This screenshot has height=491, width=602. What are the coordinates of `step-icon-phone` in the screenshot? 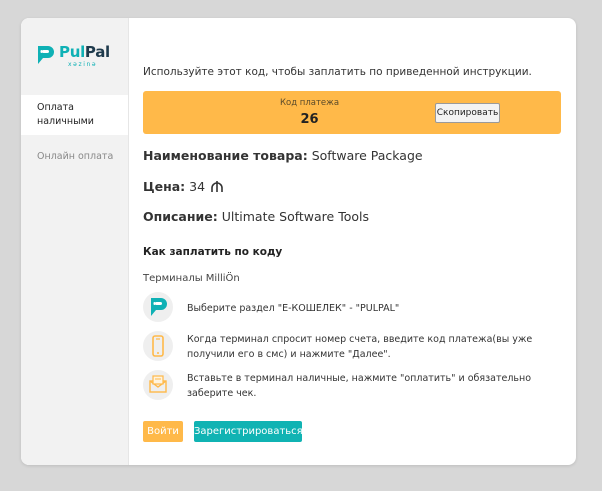 It's located at (158, 346).